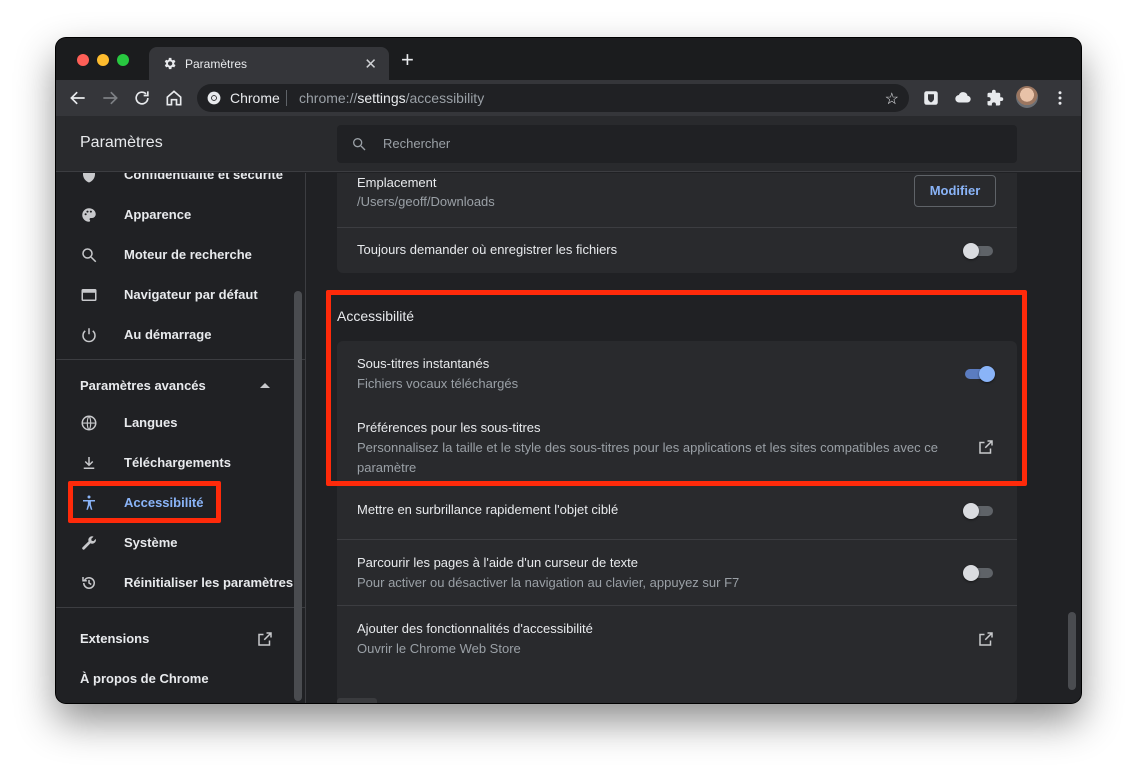 Image resolution: width=1137 pixels, height=778 pixels. What do you see at coordinates (180, 184) in the screenshot?
I see `sidebar-item-privacy: Confidentialité et sécurité` at bounding box center [180, 184].